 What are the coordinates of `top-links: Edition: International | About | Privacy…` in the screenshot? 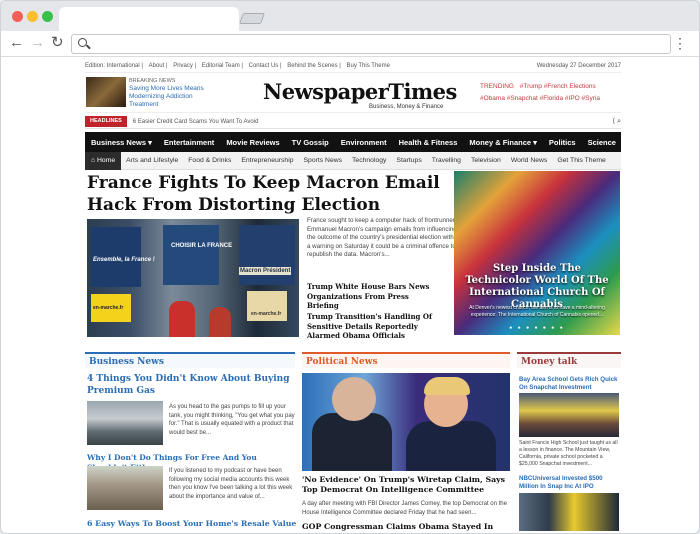 It's located at (237, 65).